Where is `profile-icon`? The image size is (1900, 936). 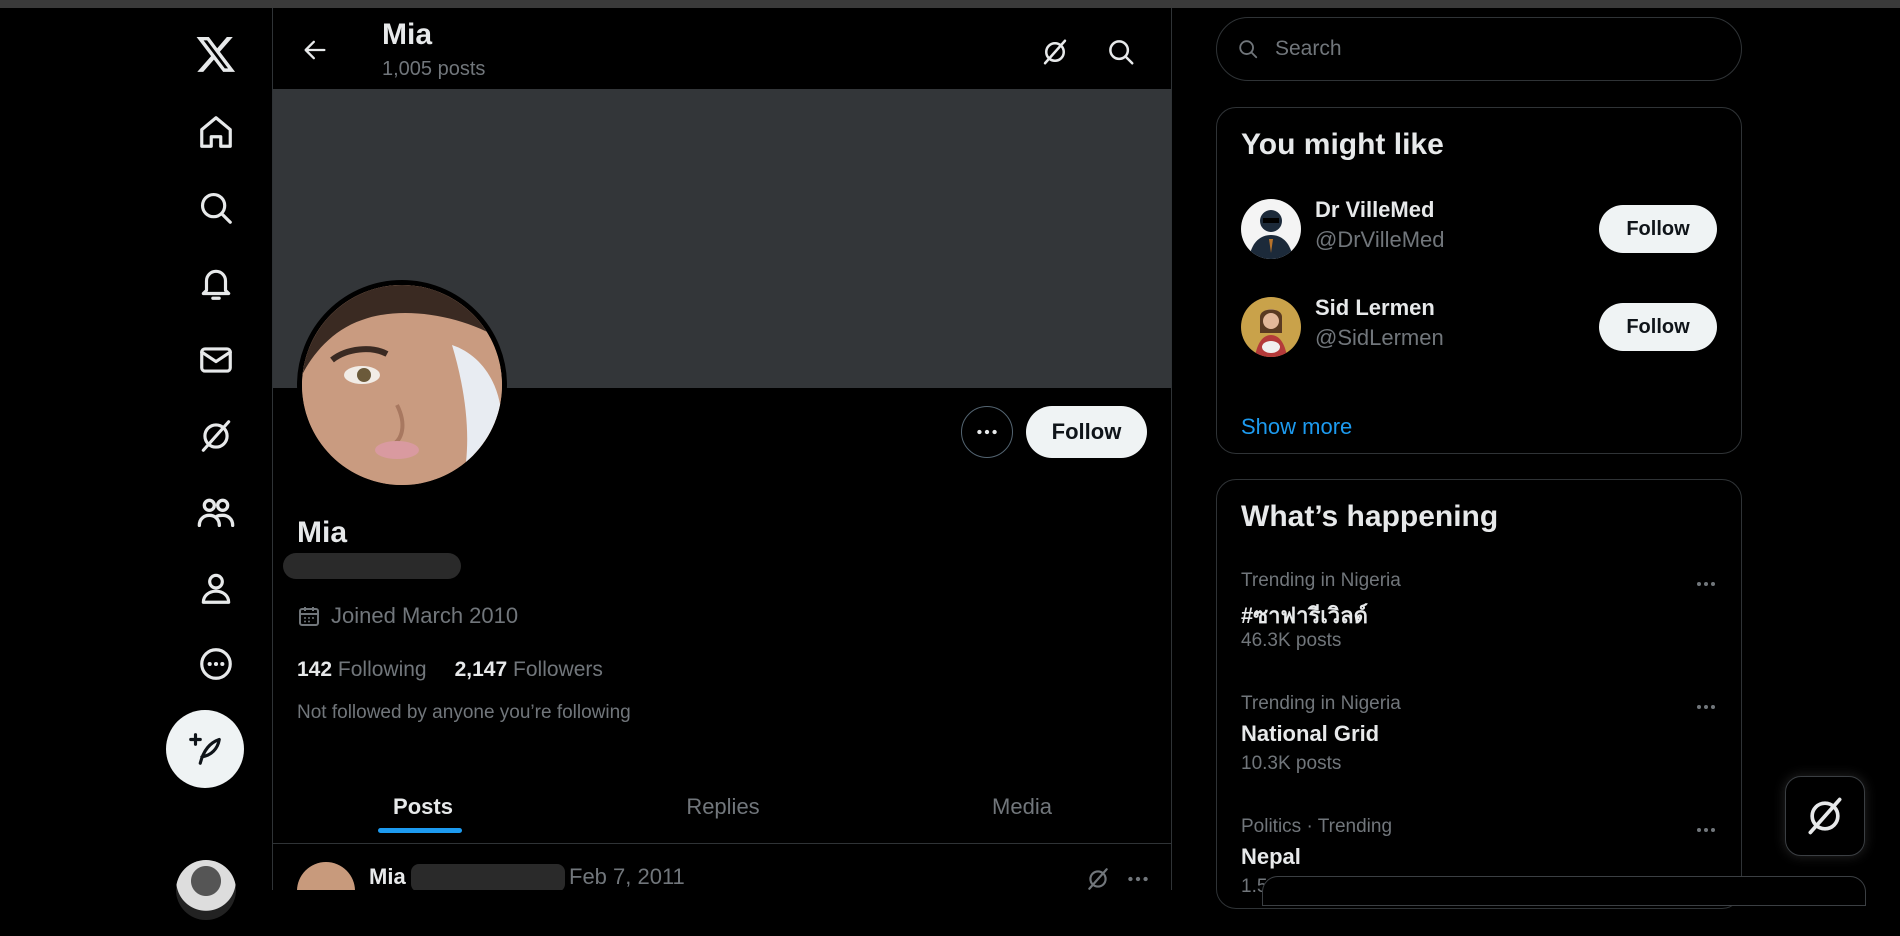
profile-icon is located at coordinates (216, 588).